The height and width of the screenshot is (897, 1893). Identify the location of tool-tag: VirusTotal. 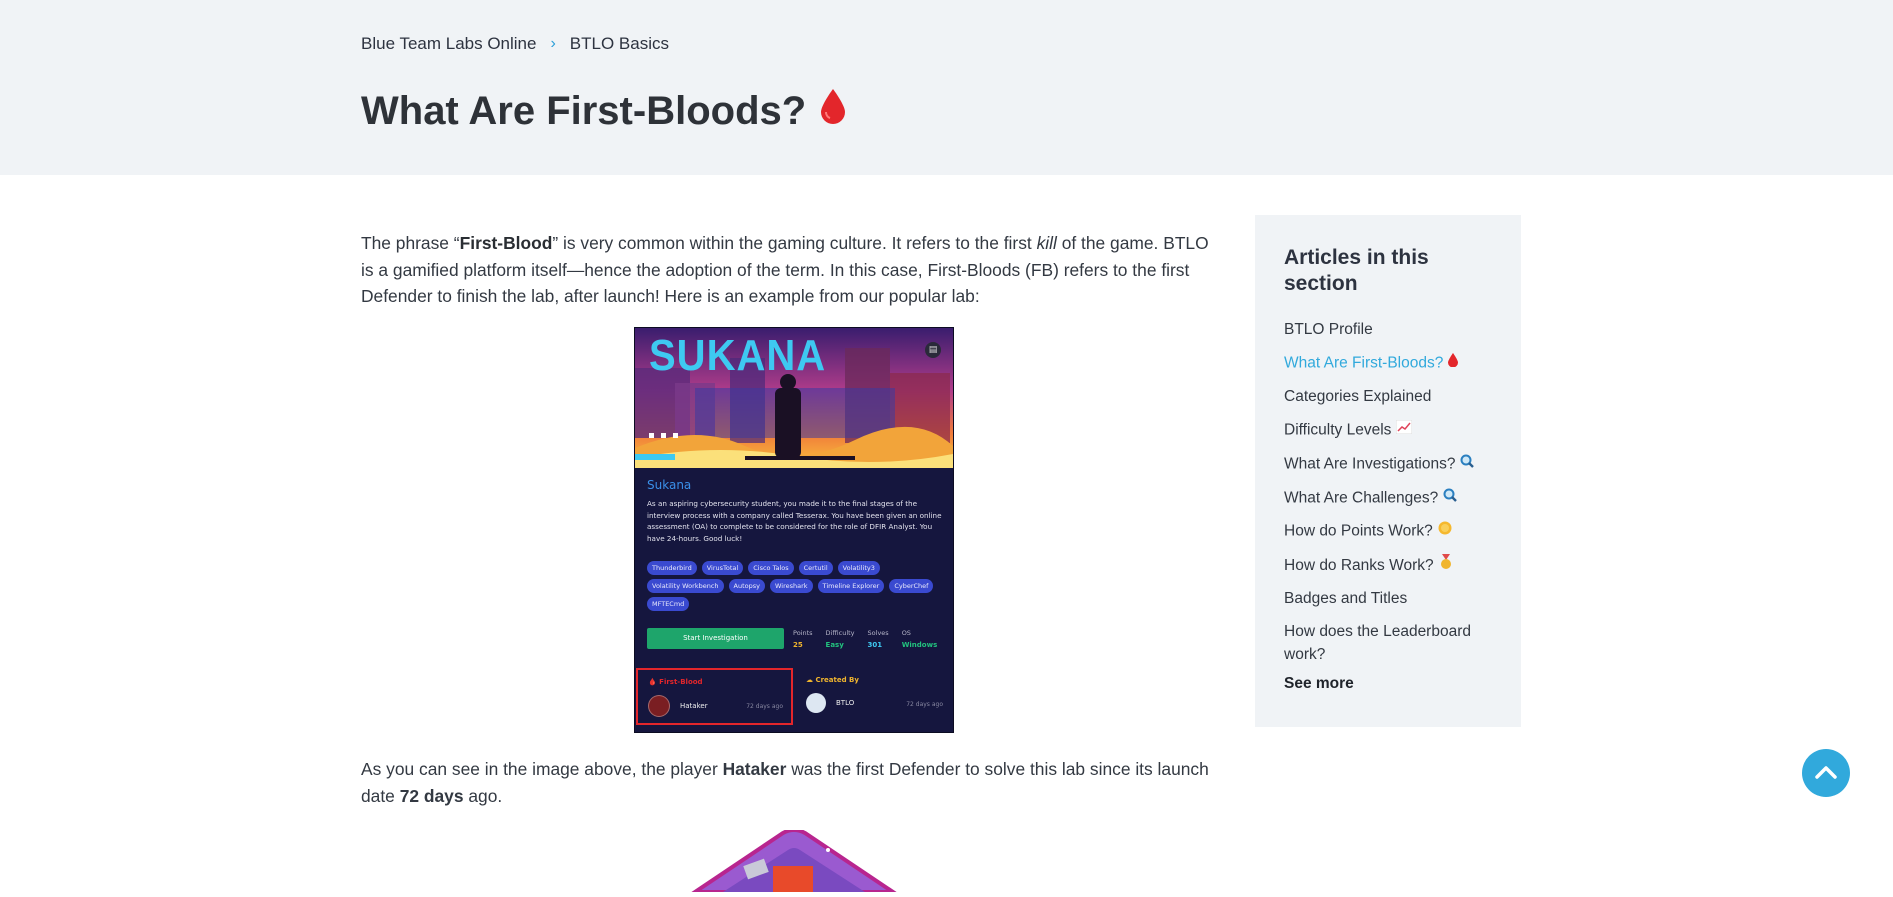
(722, 568).